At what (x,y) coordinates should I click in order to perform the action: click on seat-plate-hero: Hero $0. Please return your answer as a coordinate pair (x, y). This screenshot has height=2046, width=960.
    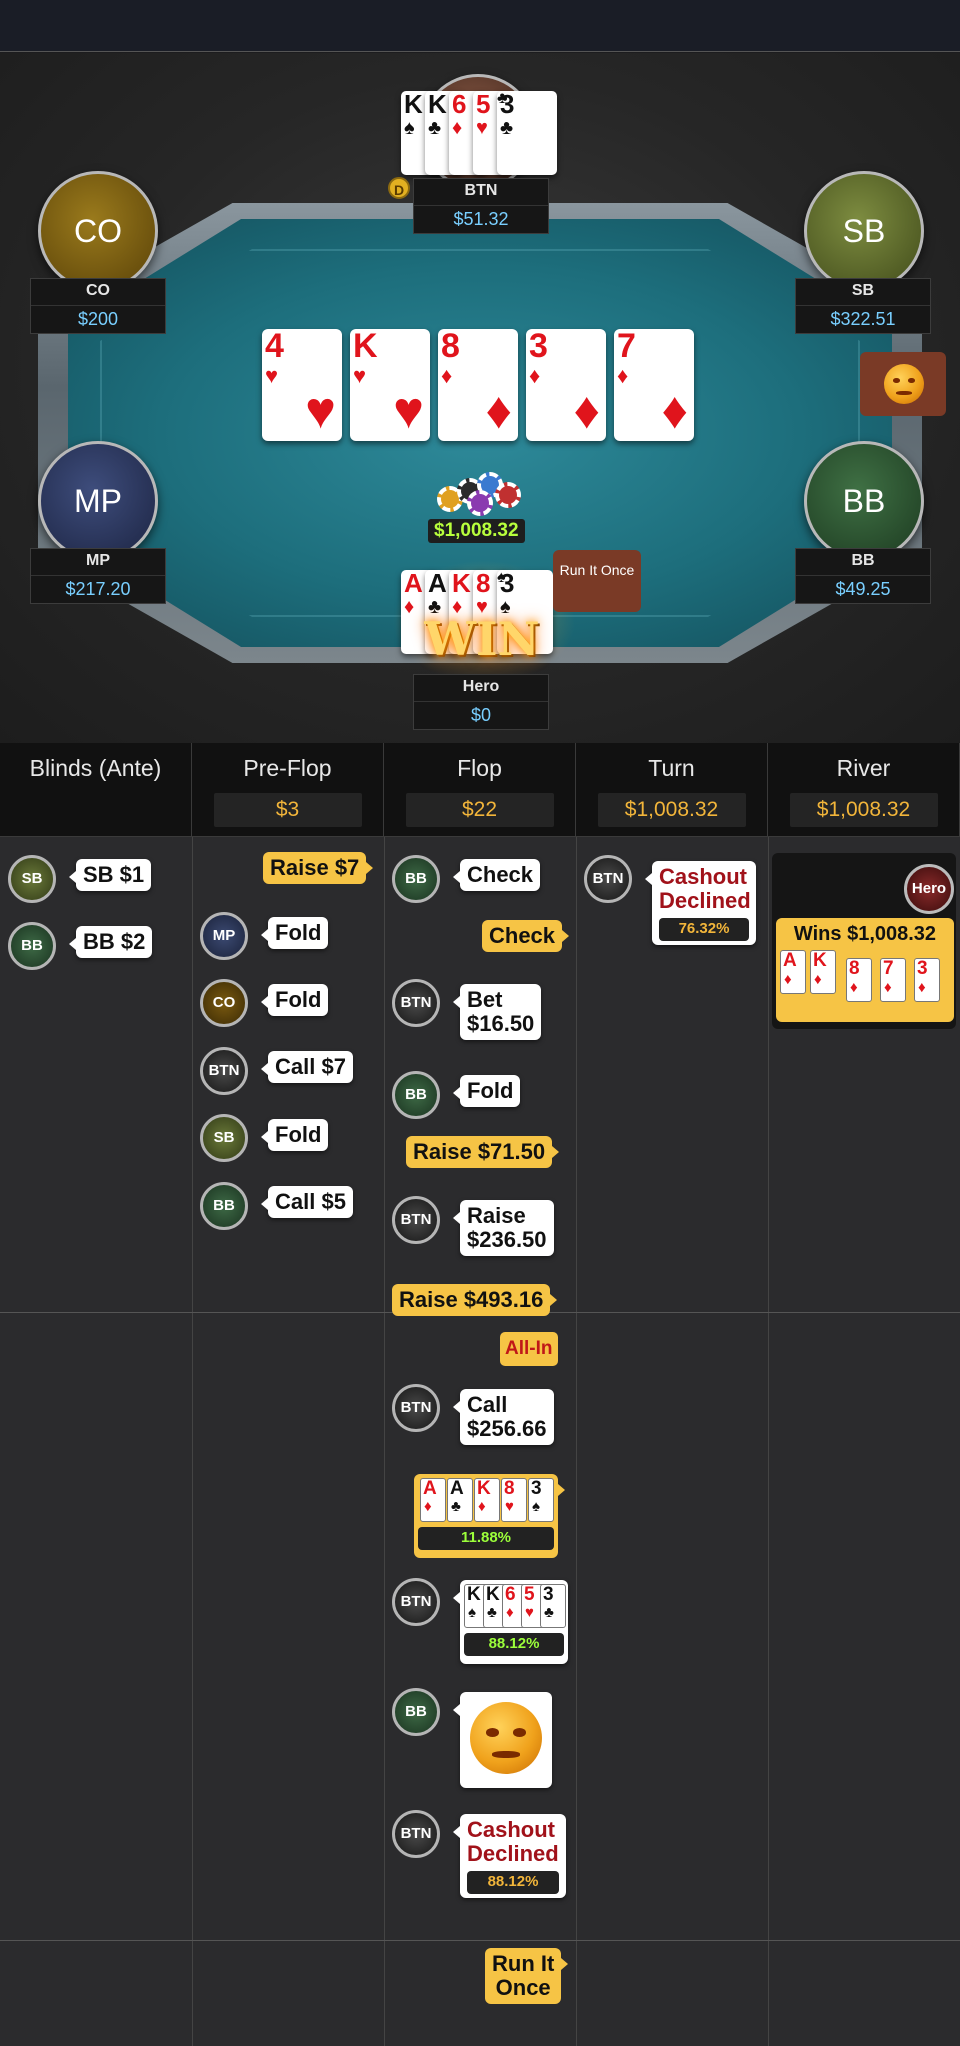
    Looking at the image, I should click on (481, 702).